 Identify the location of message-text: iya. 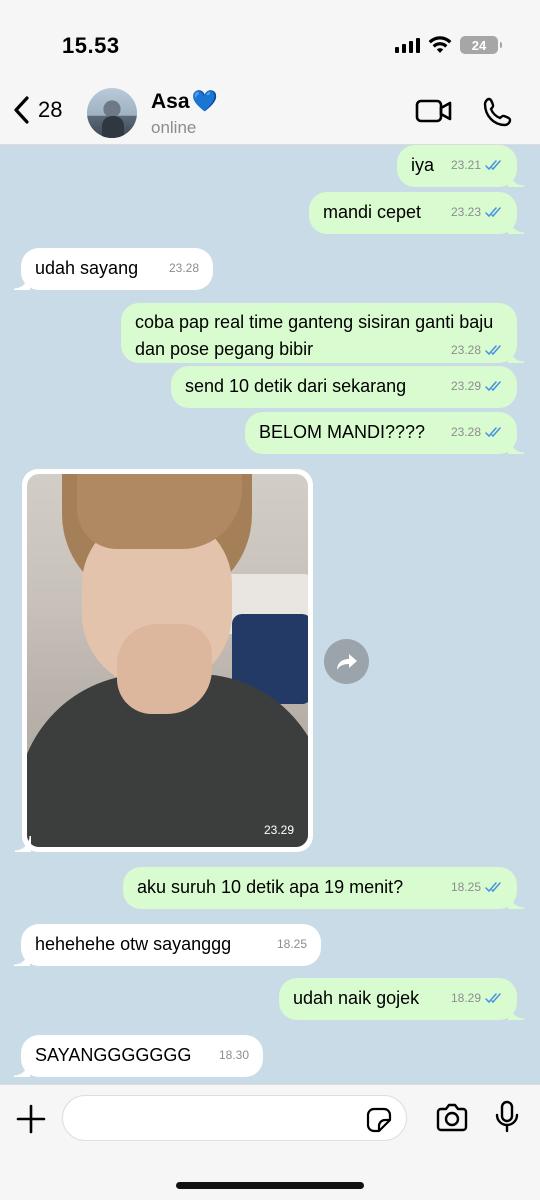
(423, 165).